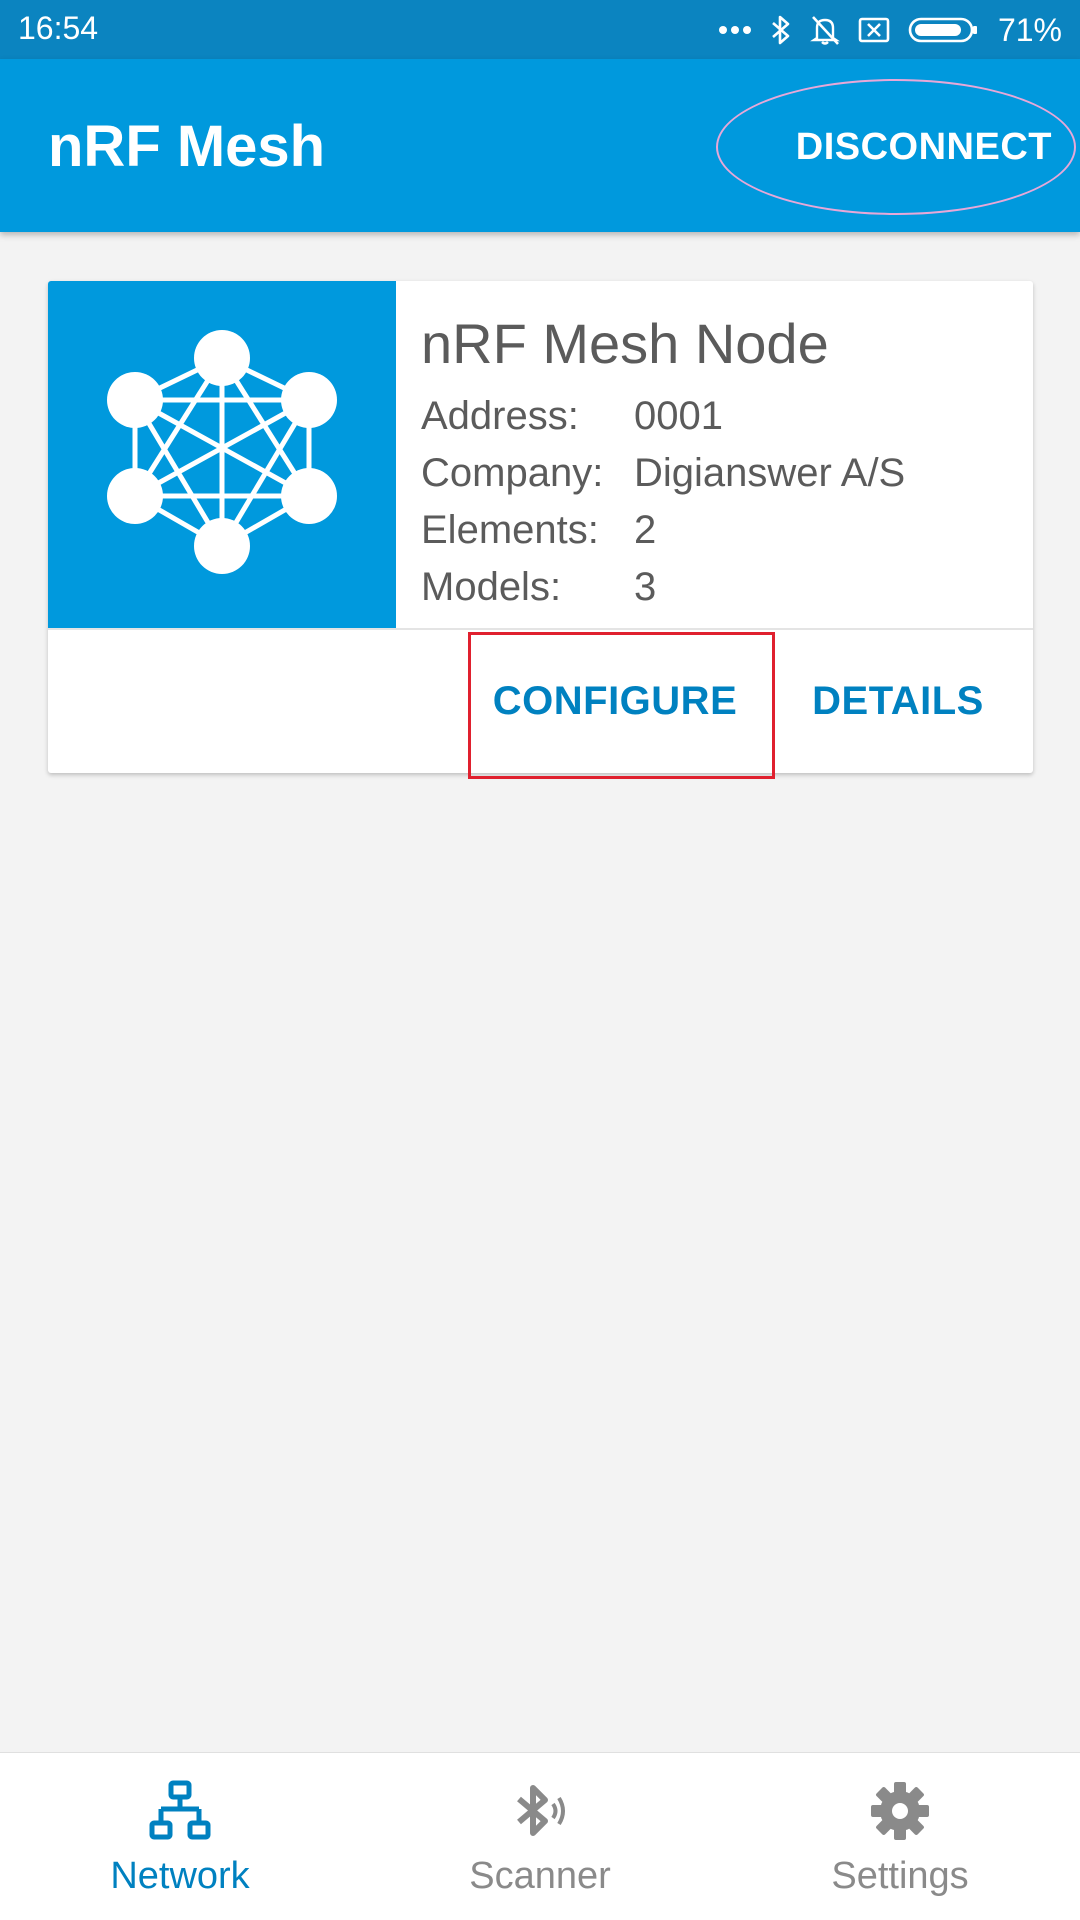 This screenshot has height=1920, width=1080. What do you see at coordinates (678, 416) in the screenshot?
I see `info-value: 0001` at bounding box center [678, 416].